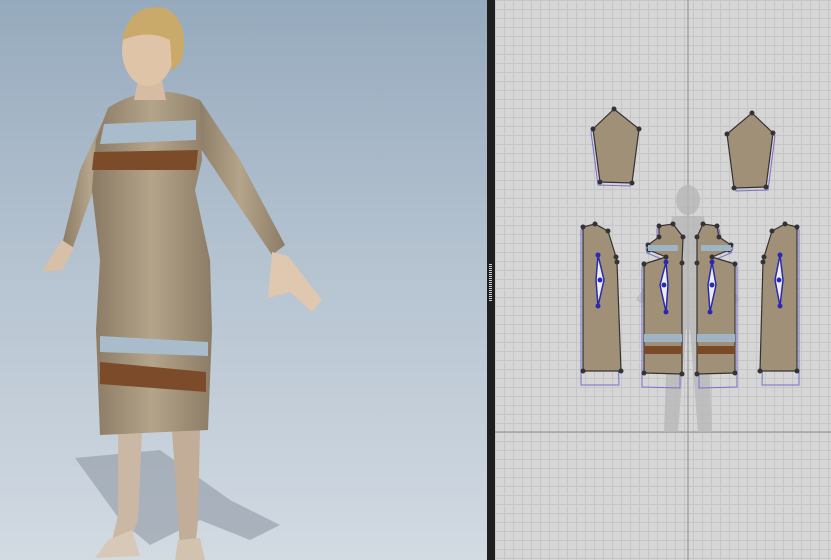 This screenshot has width=831, height=560. I want to click on back-left-piece, so click(602, 297).